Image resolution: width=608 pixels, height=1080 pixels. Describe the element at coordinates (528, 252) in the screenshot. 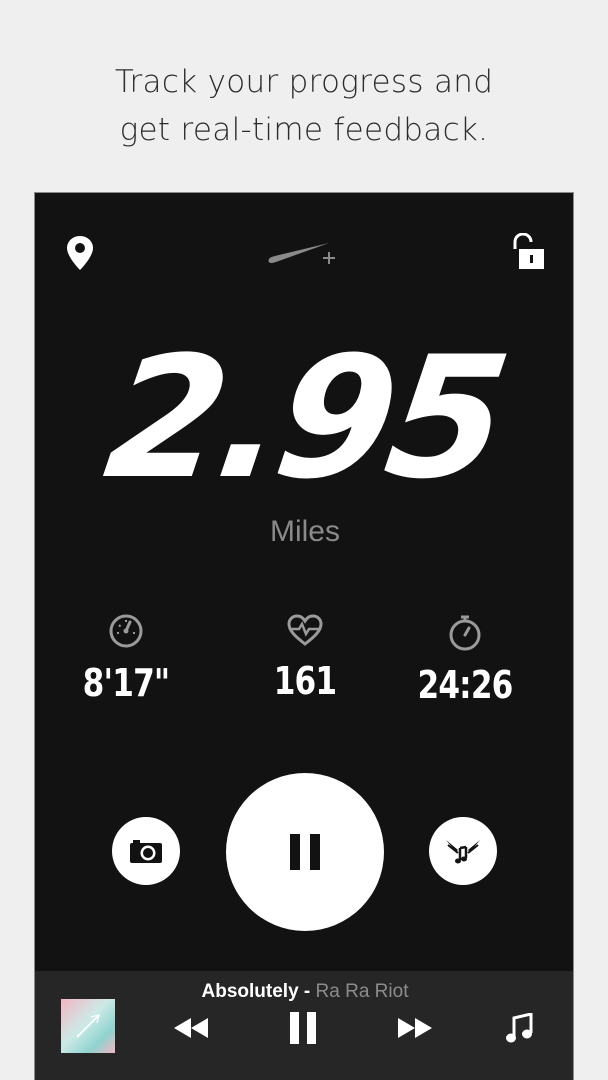

I see `unlock-icon` at that location.